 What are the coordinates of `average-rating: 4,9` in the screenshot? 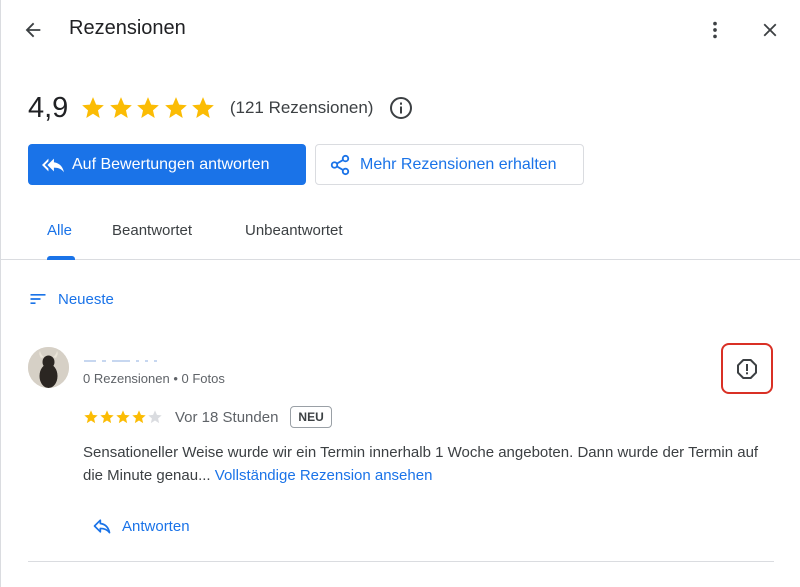 It's located at (48, 107).